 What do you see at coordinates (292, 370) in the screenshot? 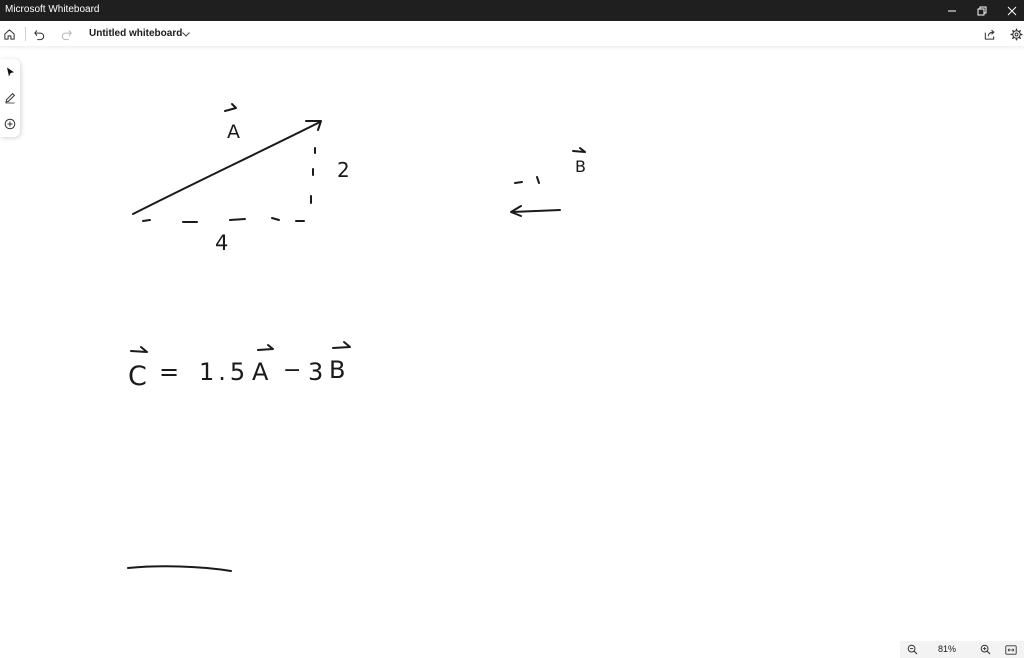
I see `equation-minus: −` at bounding box center [292, 370].